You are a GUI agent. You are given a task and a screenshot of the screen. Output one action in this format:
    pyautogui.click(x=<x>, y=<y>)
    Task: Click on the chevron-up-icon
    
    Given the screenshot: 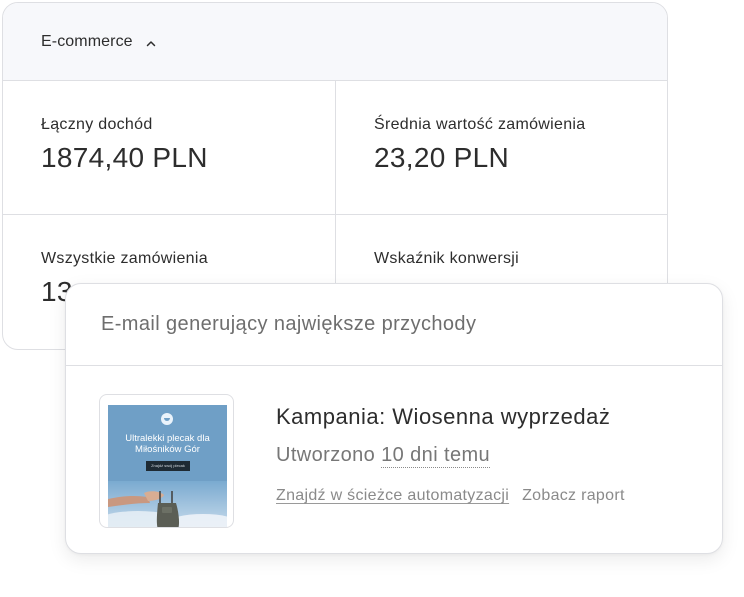 What is the action you would take?
    pyautogui.click(x=151, y=43)
    